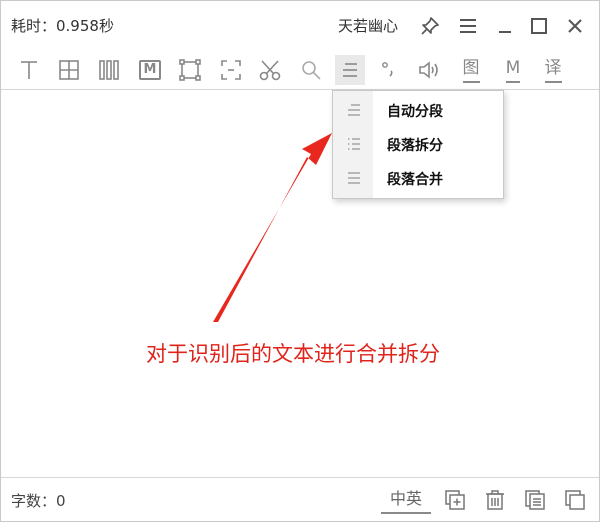  I want to click on speaker-icon, so click(430, 70).